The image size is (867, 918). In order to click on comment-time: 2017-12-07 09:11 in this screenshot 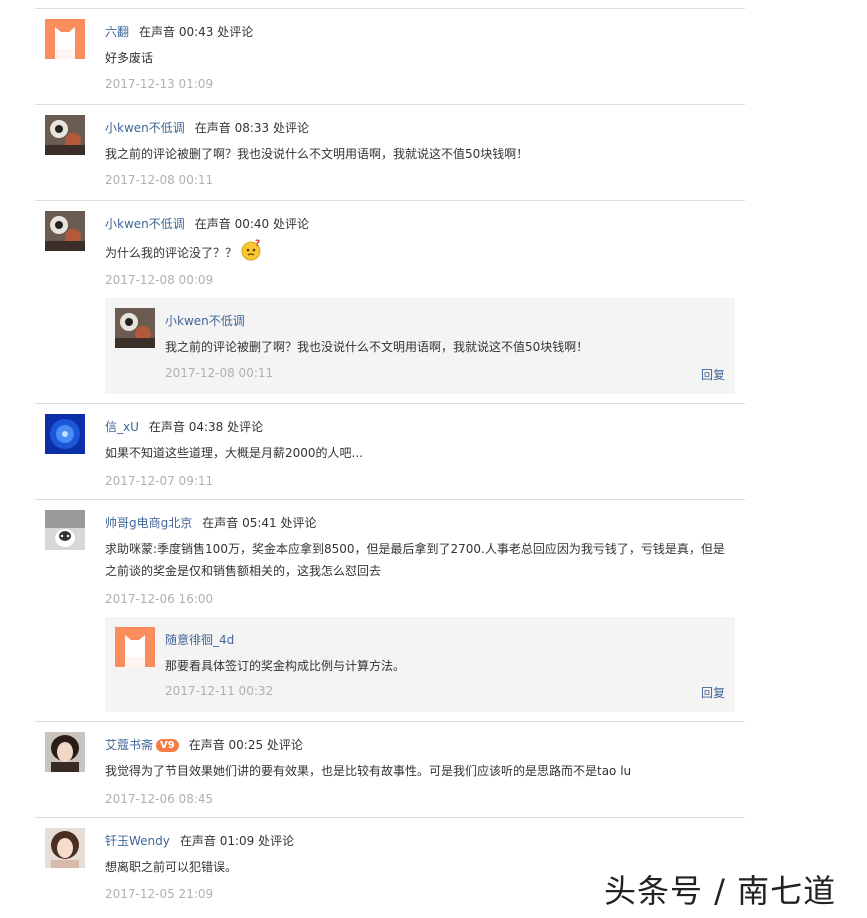, I will do `click(159, 481)`.